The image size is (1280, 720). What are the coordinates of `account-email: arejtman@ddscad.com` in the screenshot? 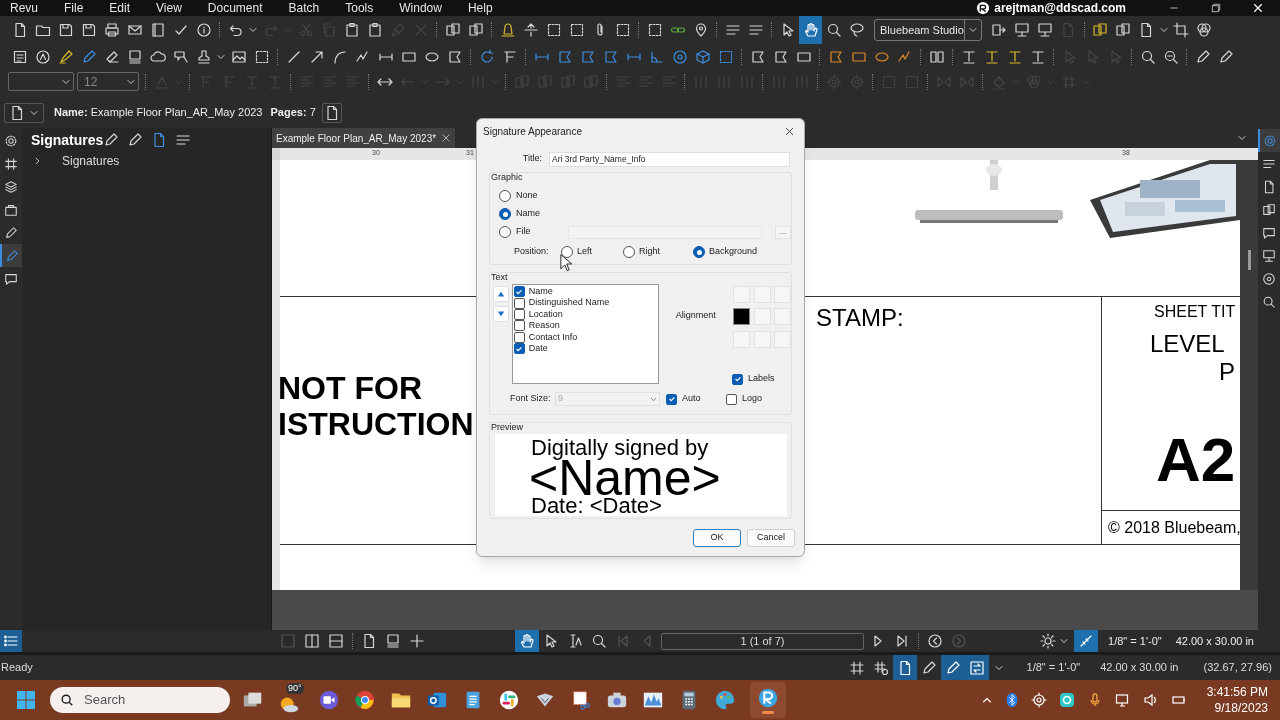 It's located at (1060, 8).